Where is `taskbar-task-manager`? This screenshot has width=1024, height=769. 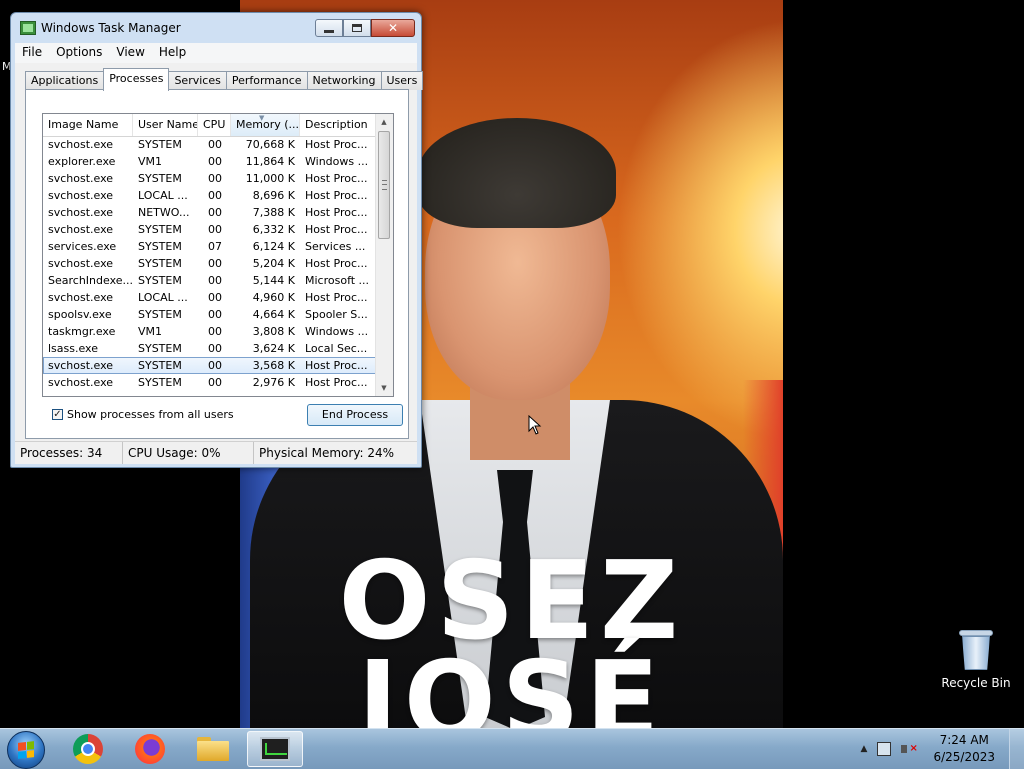 taskbar-task-manager is located at coordinates (275, 749).